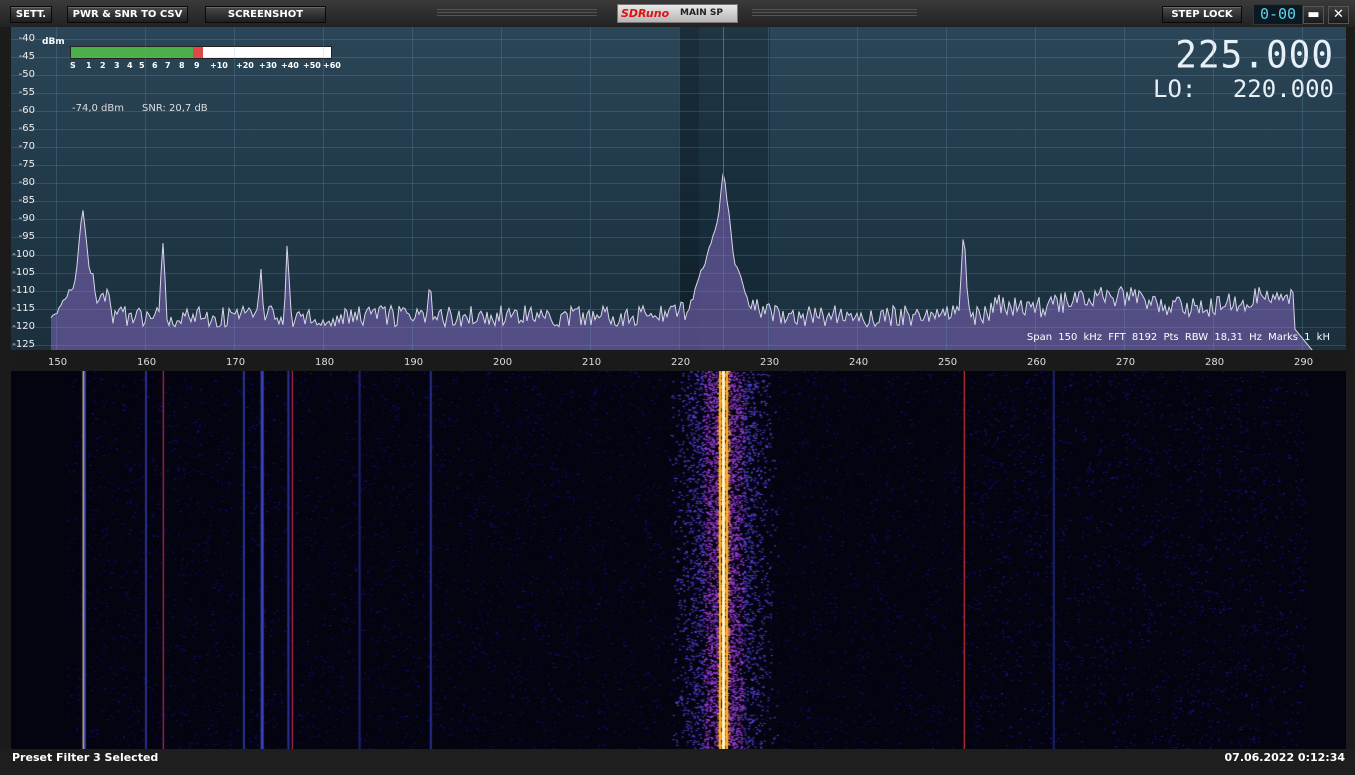 Image resolution: width=1355 pixels, height=775 pixels. What do you see at coordinates (681, 362) in the screenshot?
I see `x-axis-label: 220` at bounding box center [681, 362].